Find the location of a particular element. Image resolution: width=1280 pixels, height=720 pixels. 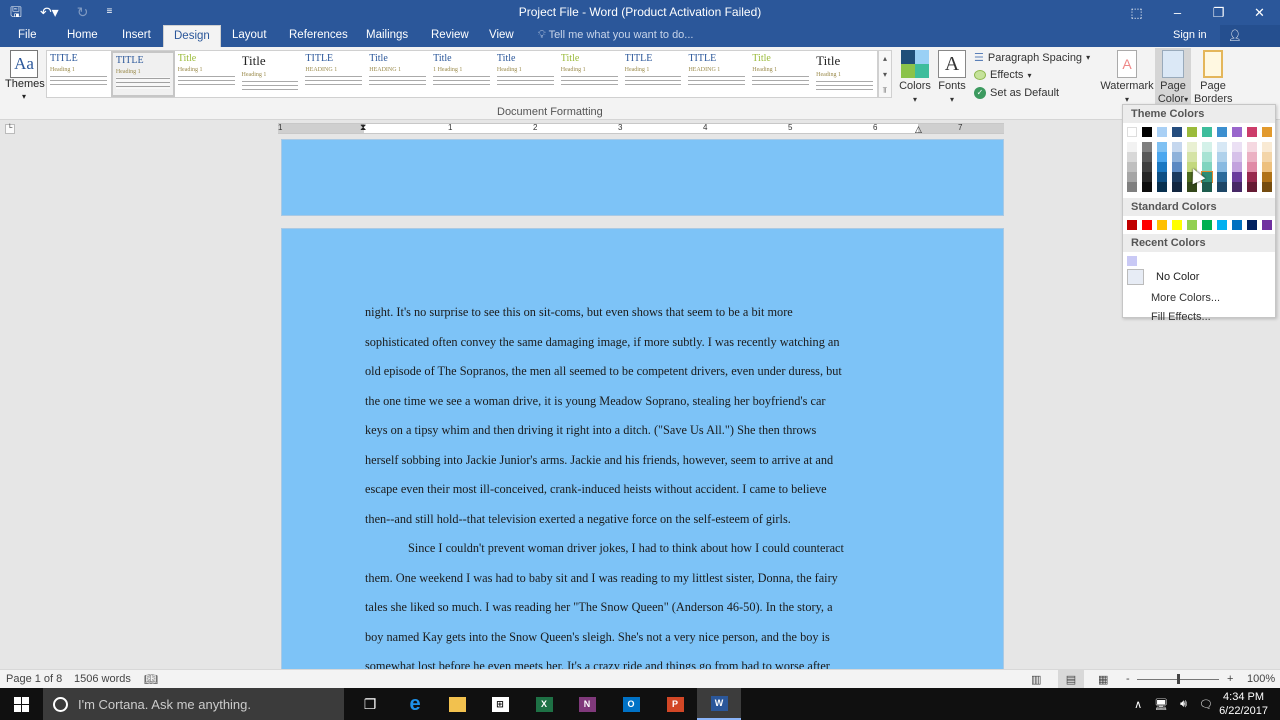

page-count: Page 1 of 8 is located at coordinates (34, 679).